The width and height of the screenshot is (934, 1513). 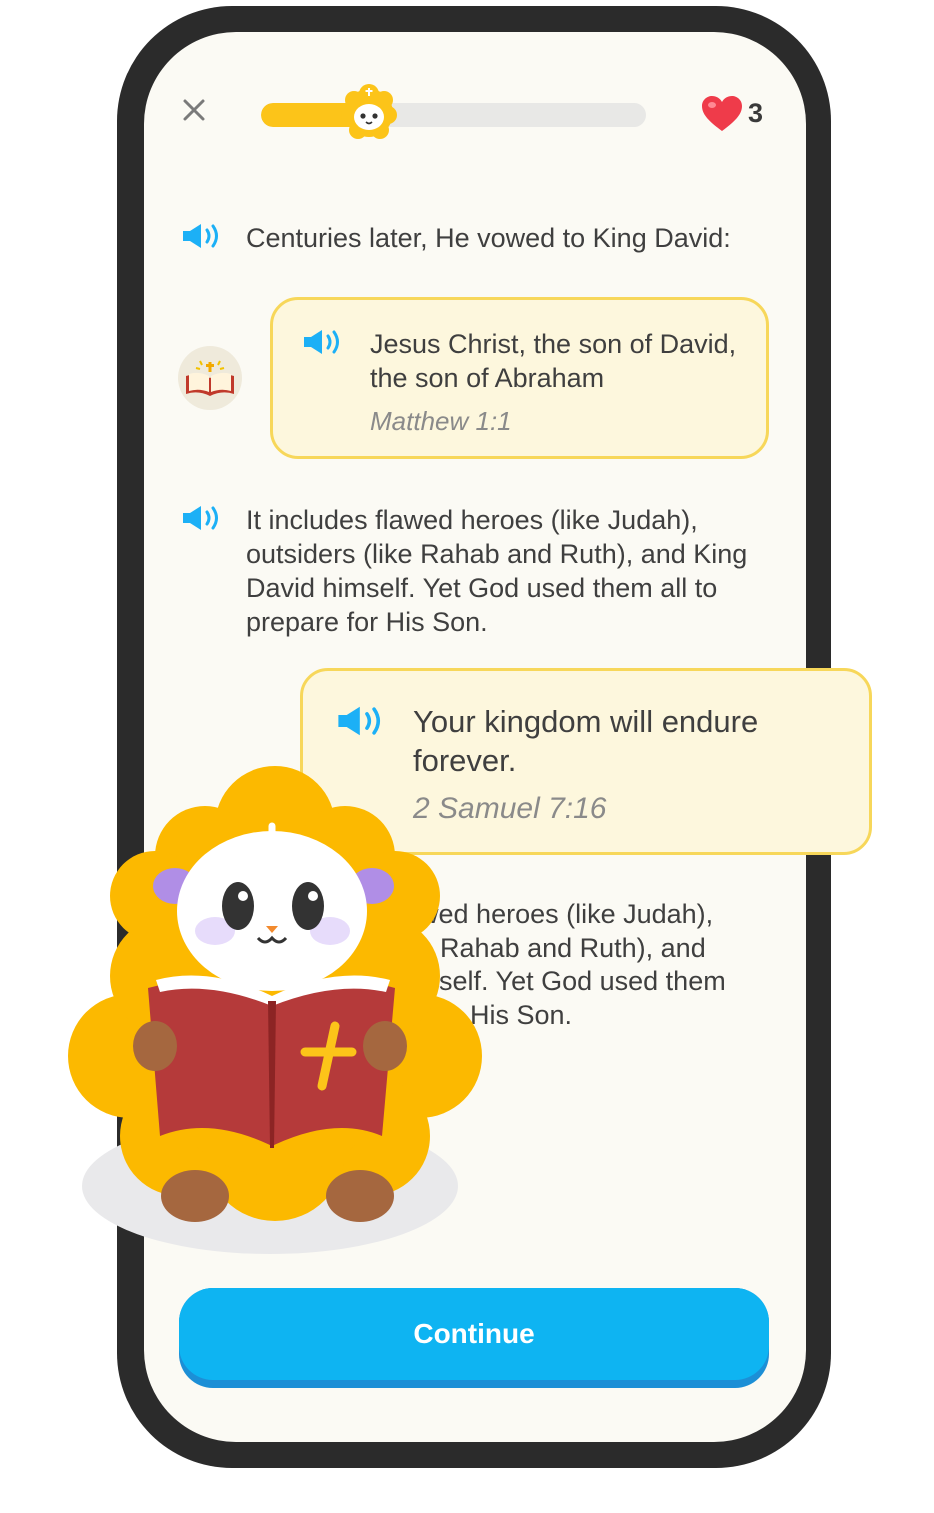 What do you see at coordinates (441, 421) in the screenshot?
I see `verse-reference: Matthew 1:1` at bounding box center [441, 421].